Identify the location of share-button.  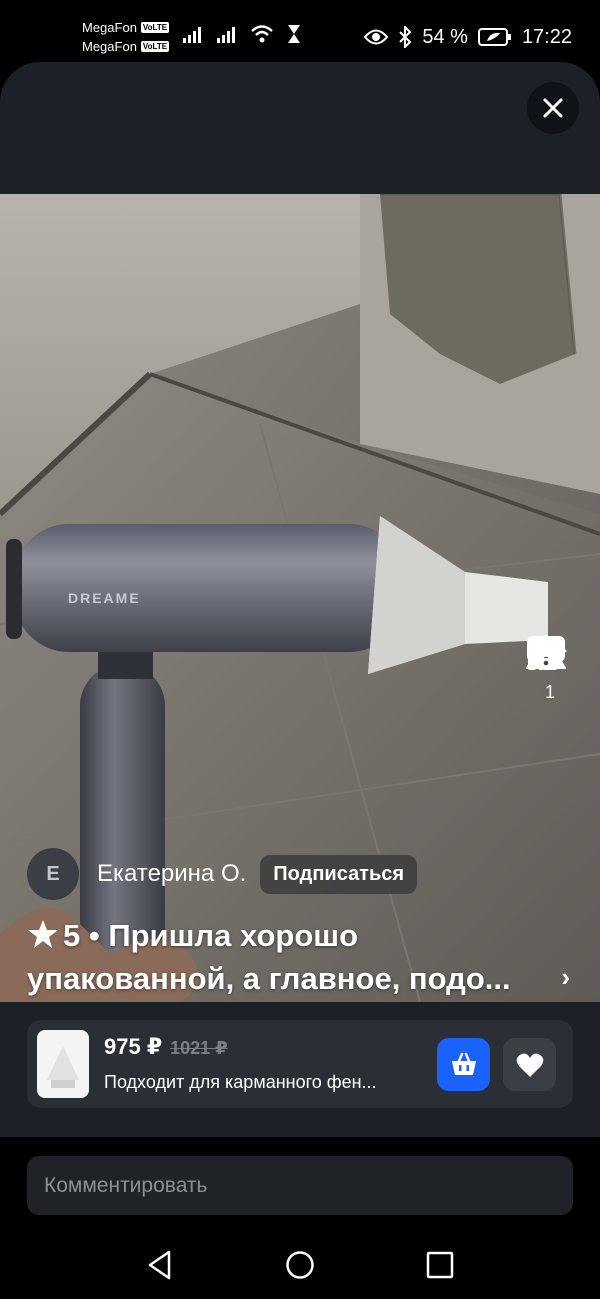
(550, 775).